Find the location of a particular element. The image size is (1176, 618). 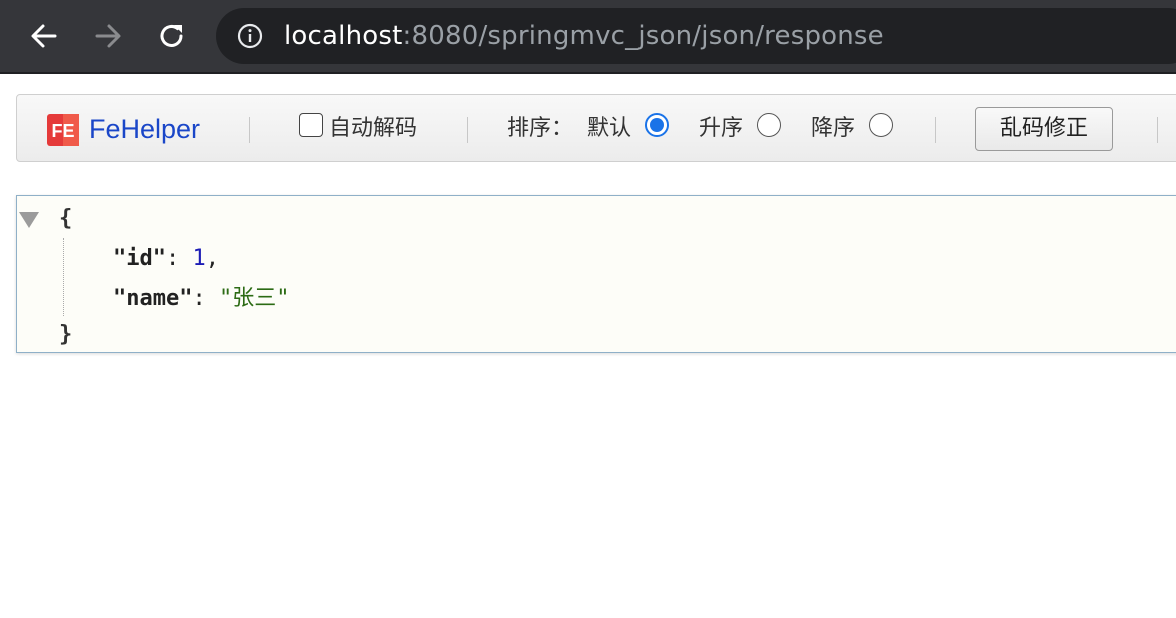

url-path: :8080/springmvc_json/json/response is located at coordinates (643, 36).